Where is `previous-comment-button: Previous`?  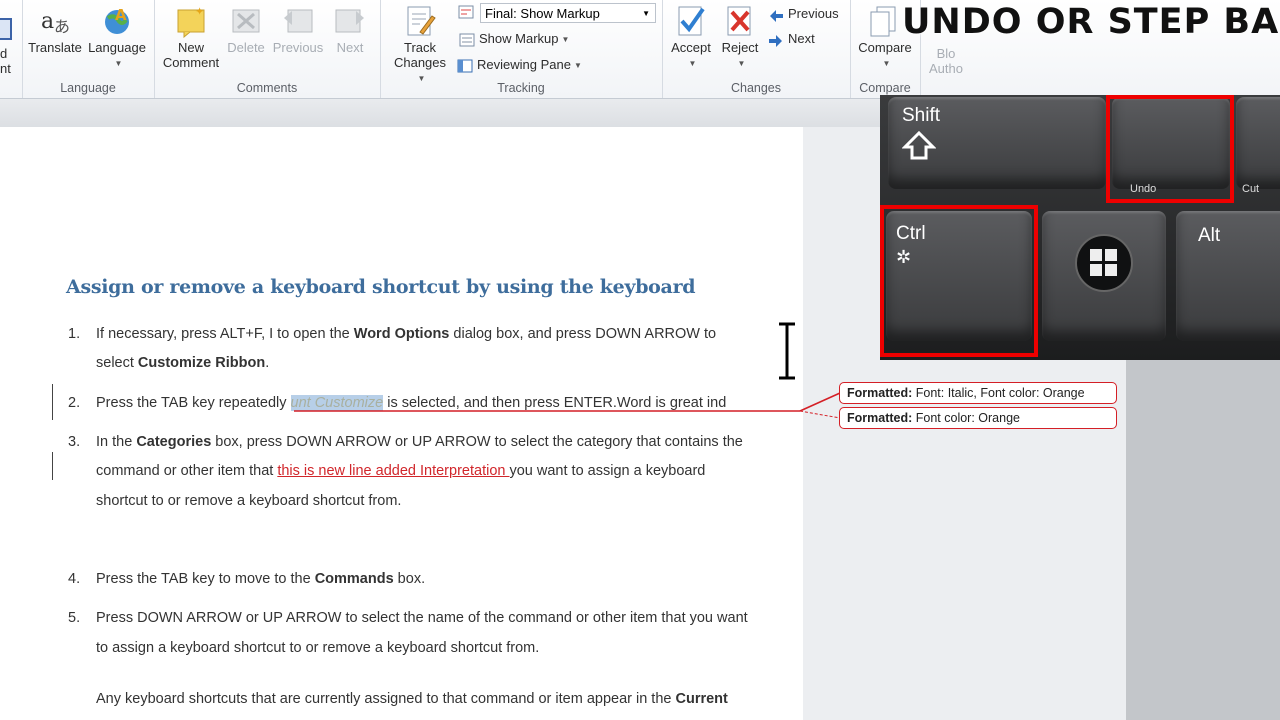
previous-comment-button: Previous is located at coordinates (298, 29).